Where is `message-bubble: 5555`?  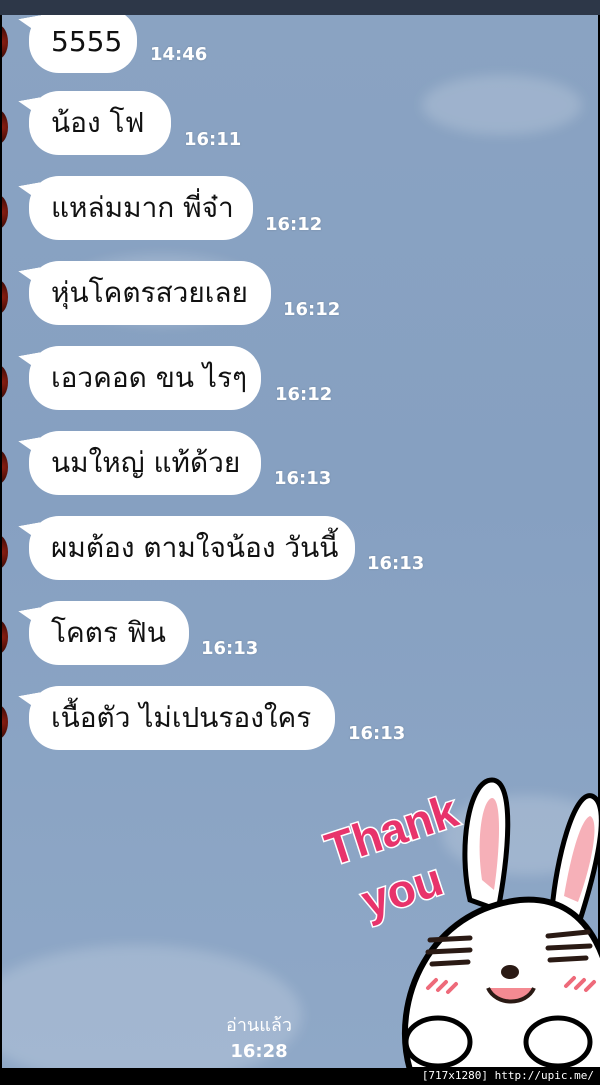 message-bubble: 5555 is located at coordinates (83, 44).